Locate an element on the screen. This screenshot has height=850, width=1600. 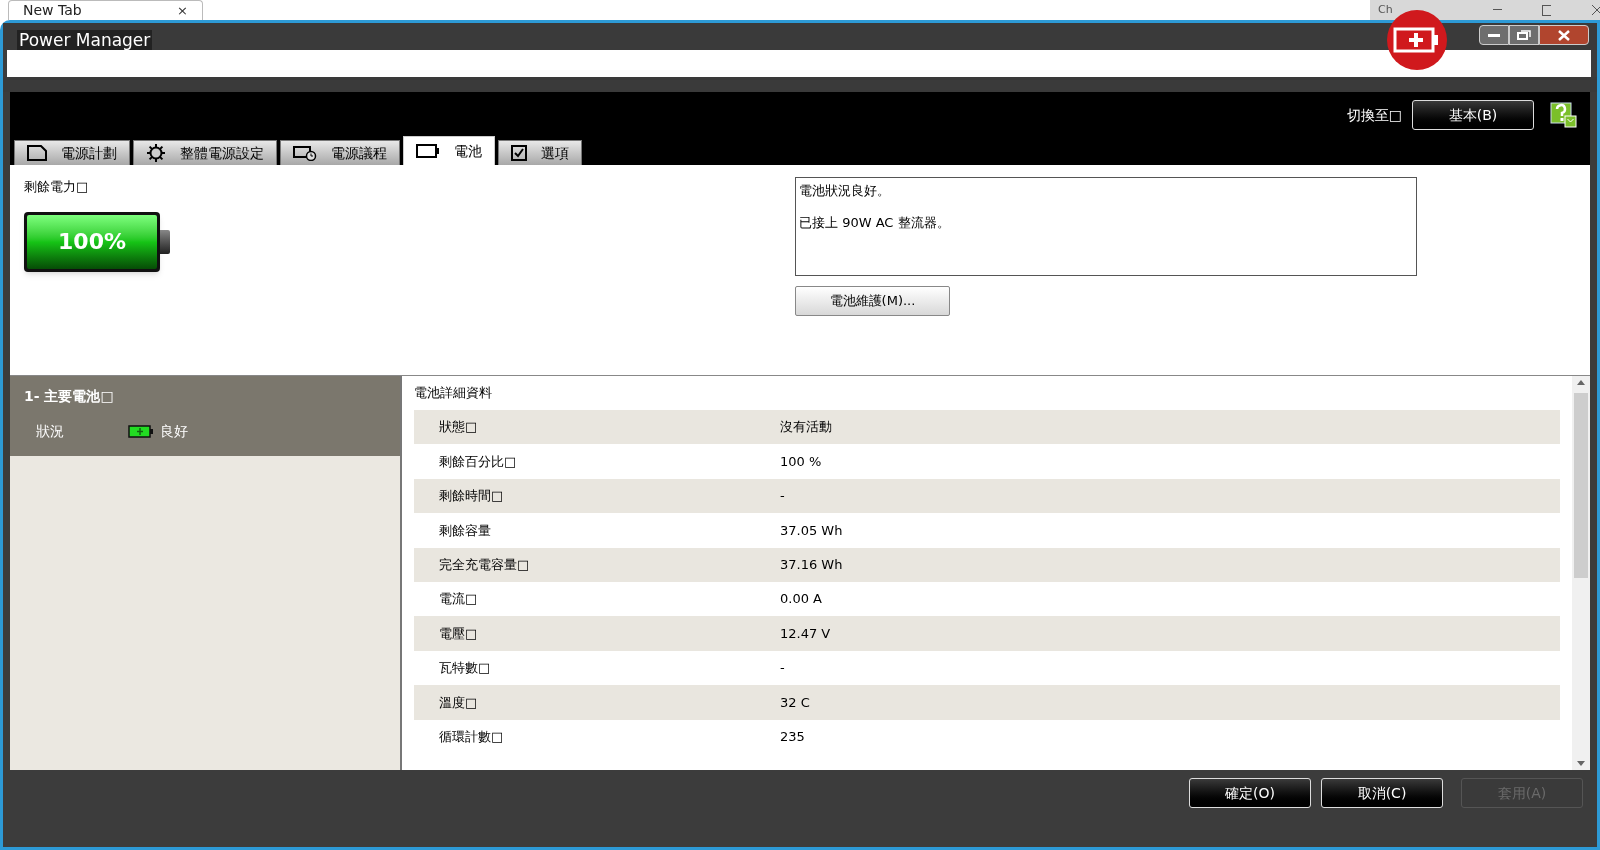
minimize-icon is located at coordinates (1497, 10).